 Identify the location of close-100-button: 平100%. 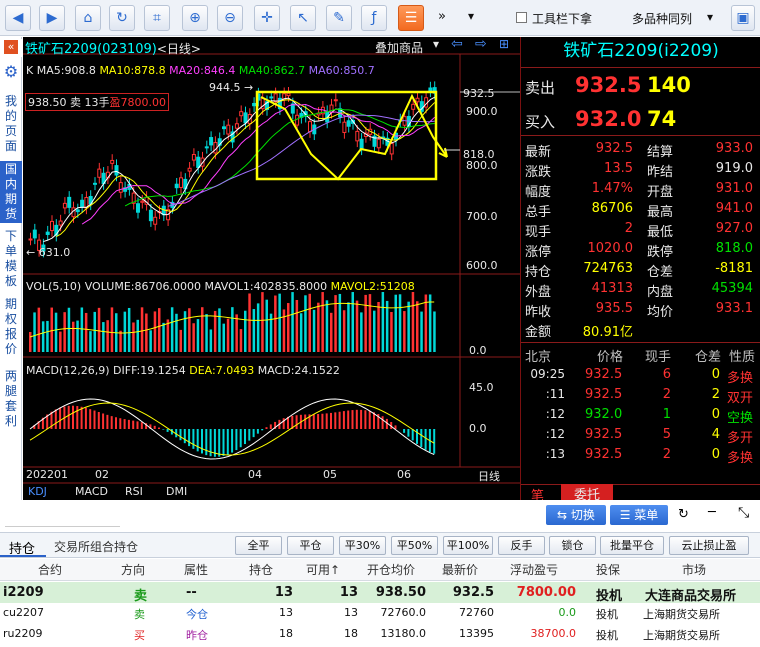
(468, 545).